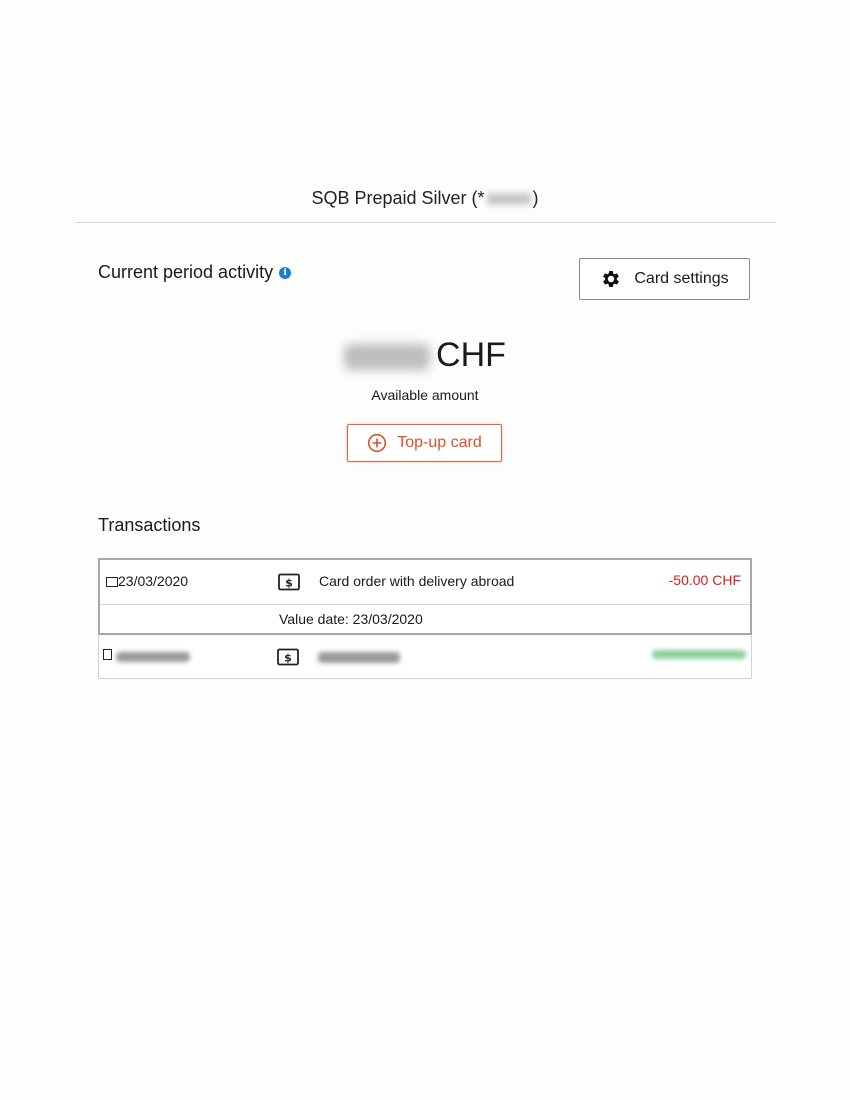 Image resolution: width=850 pixels, height=1100 pixels. I want to click on transaction-date: 23/03/2020, so click(153, 581).